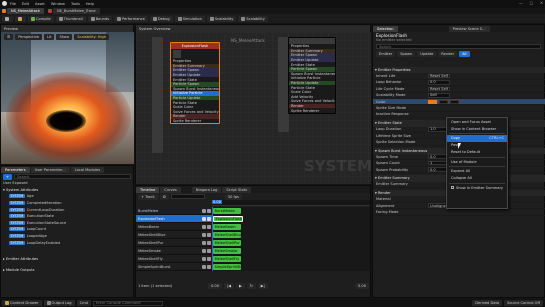  Describe the element at coordinates (477, 128) in the screenshot. I see `menu-item-show-content-browser: Show in Content Browser` at that location.